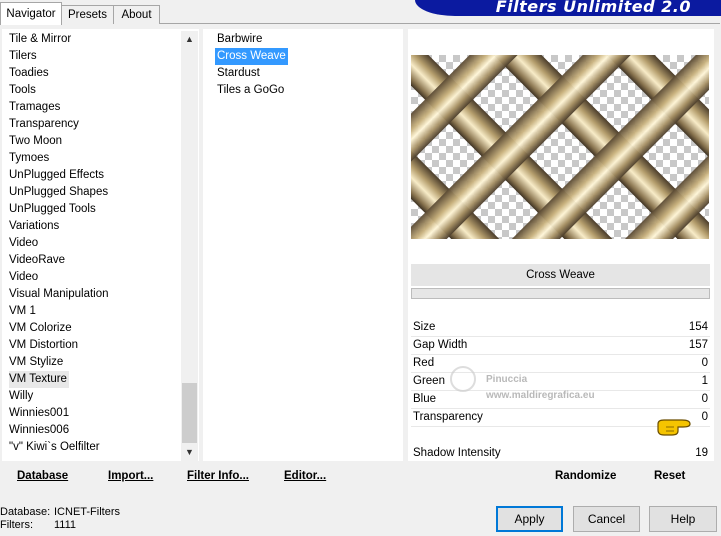 The height and width of the screenshot is (536, 721). I want to click on category-label: Transparency, so click(44, 124).